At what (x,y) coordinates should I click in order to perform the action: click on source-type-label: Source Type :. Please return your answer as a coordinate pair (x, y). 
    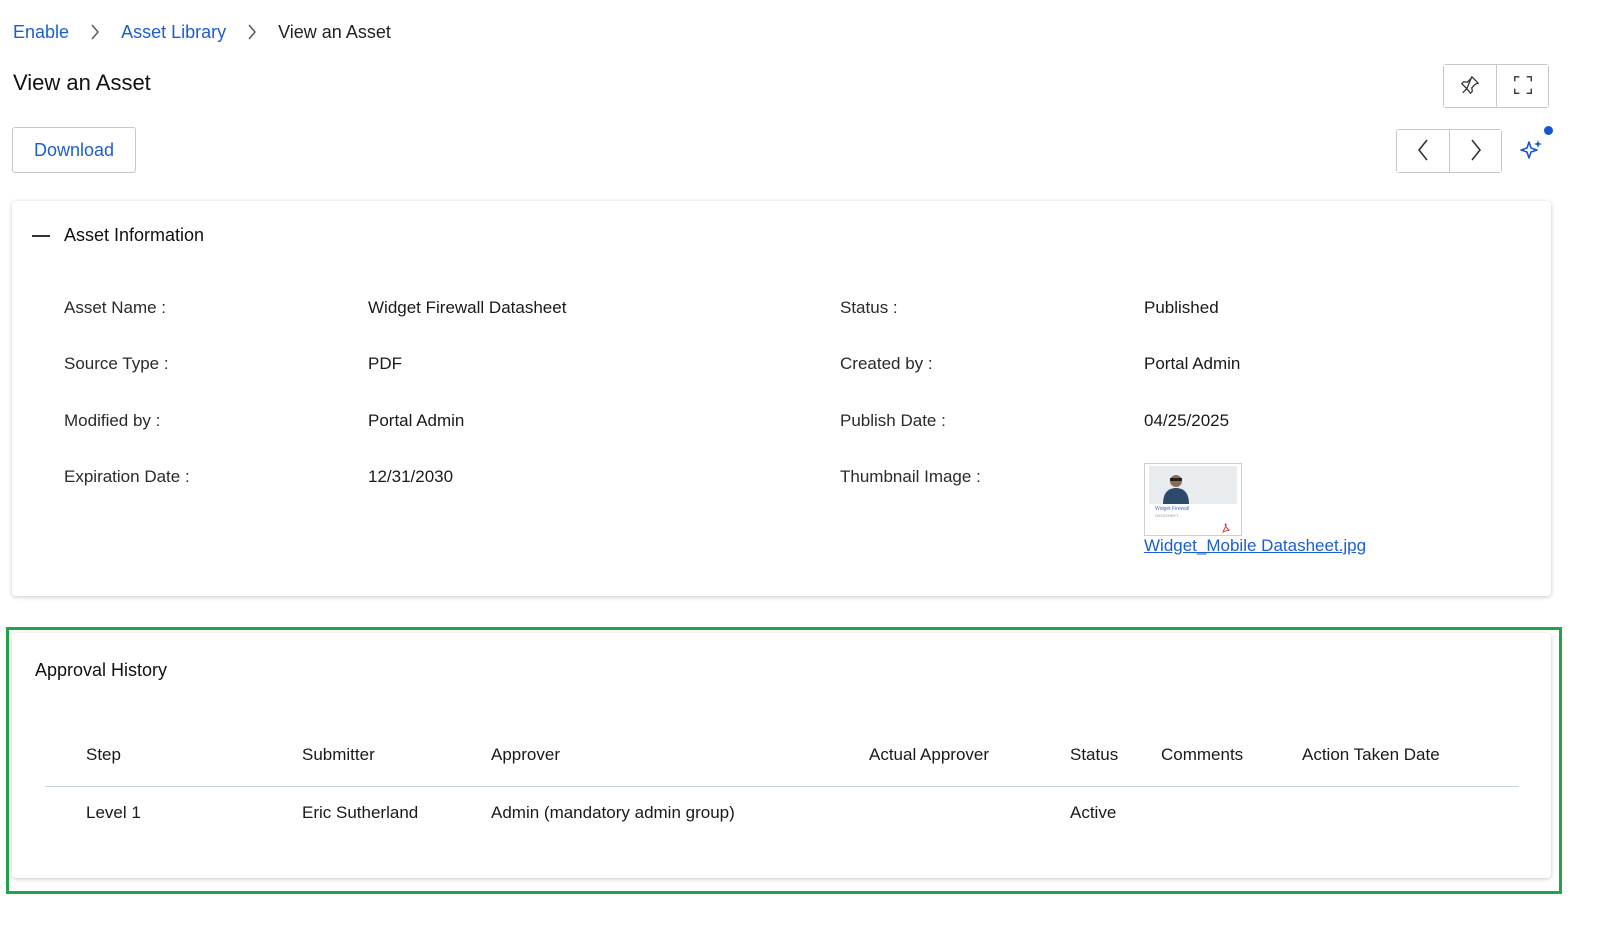
    Looking at the image, I should click on (116, 363).